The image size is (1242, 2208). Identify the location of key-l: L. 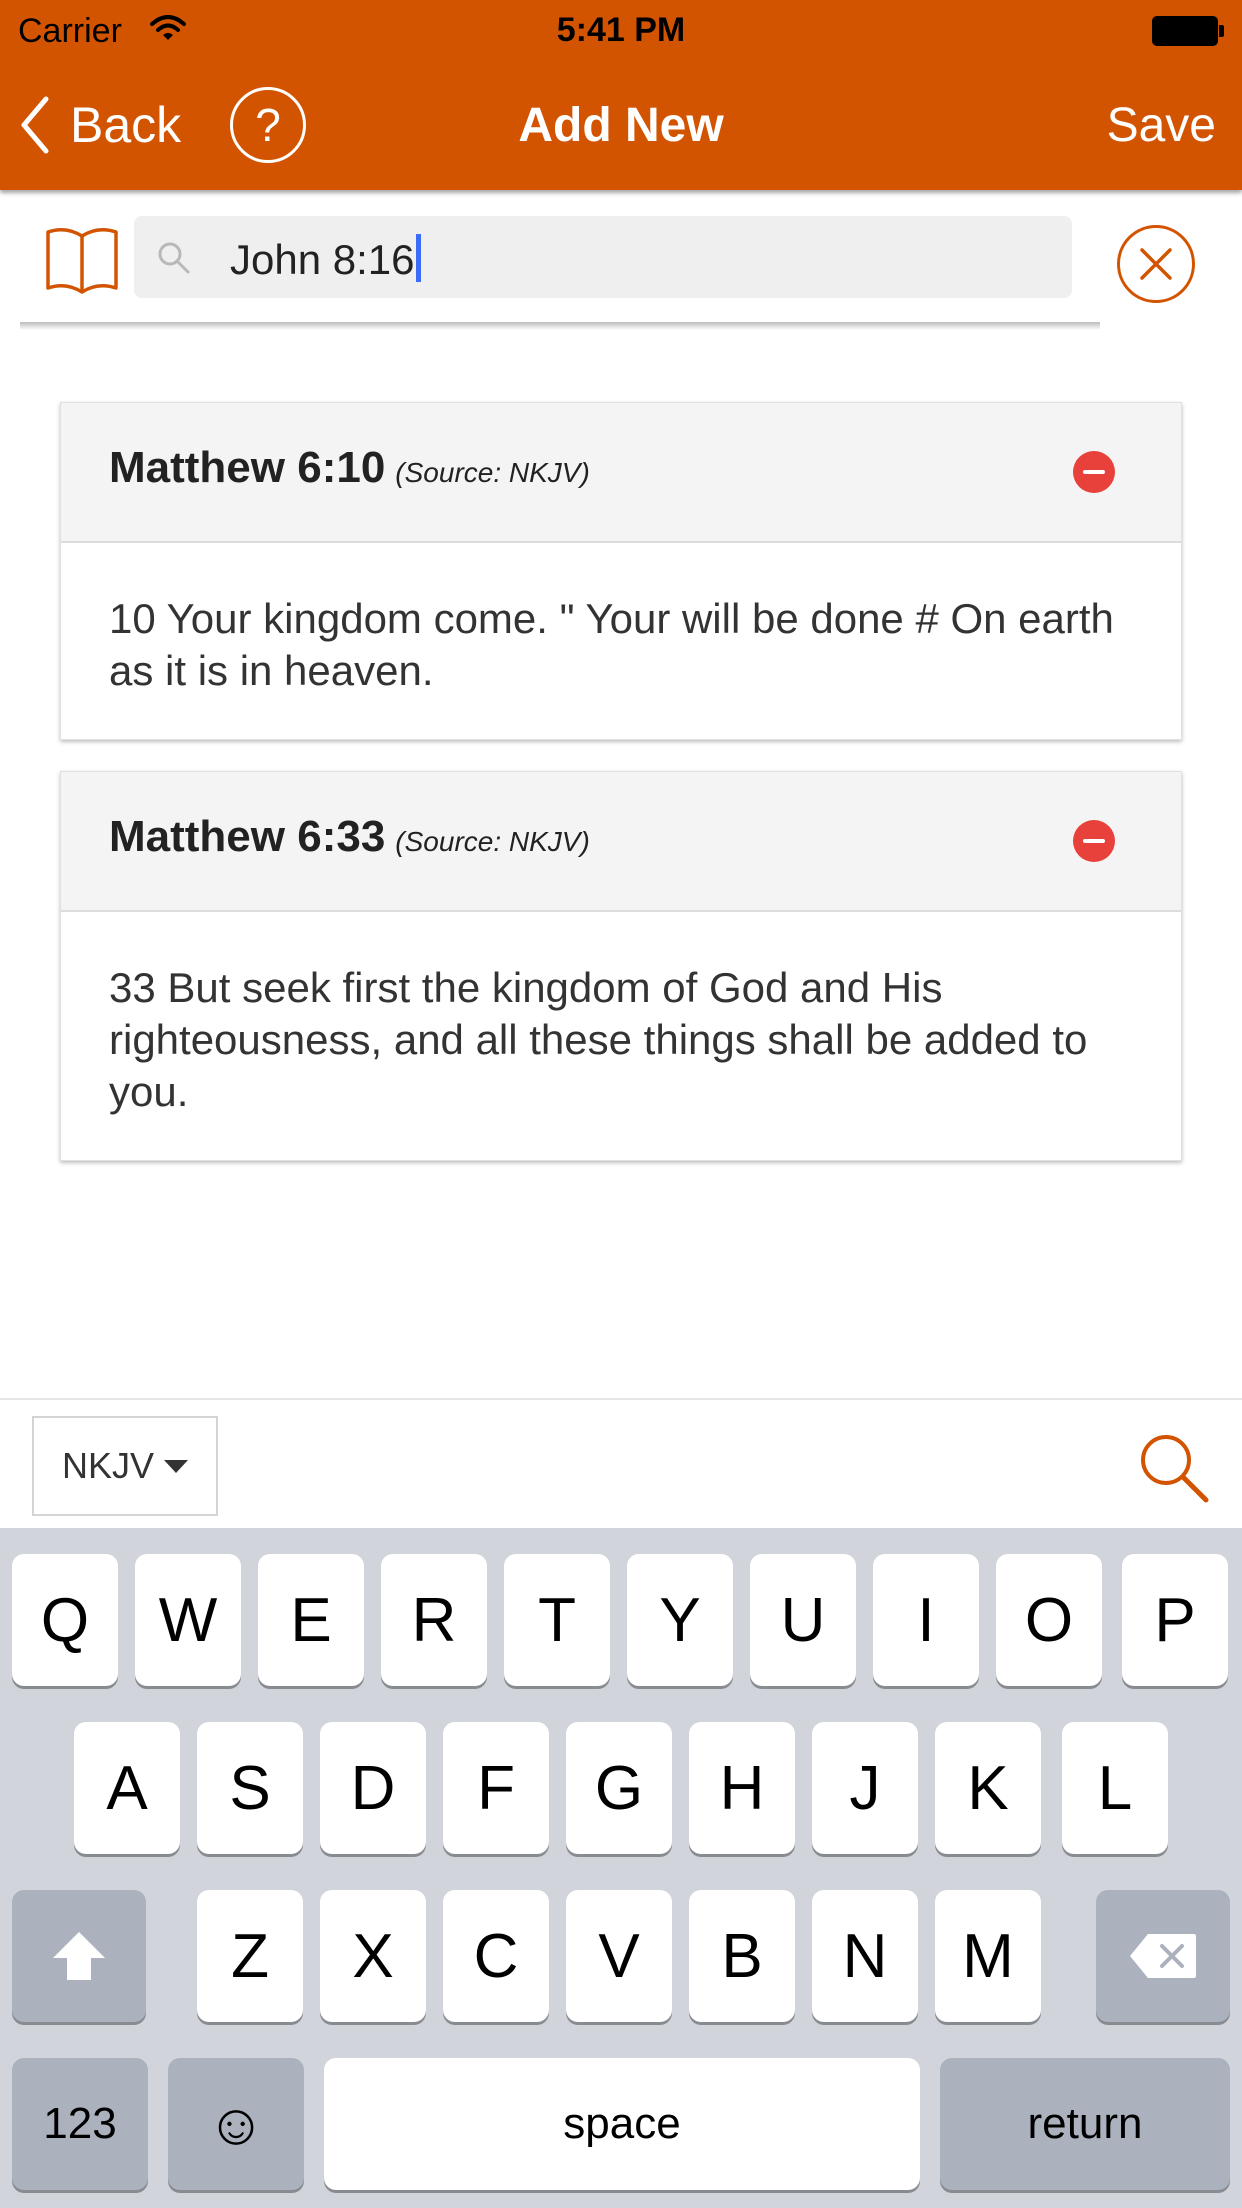
(1115, 1788).